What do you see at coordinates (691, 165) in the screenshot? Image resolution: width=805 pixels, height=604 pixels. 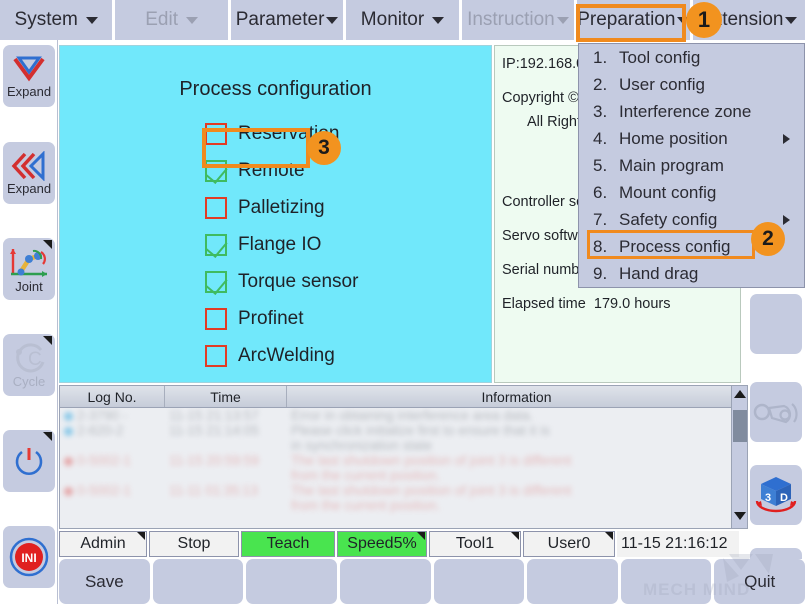 I see `dropdown-item-main-program: 5. Main program` at bounding box center [691, 165].